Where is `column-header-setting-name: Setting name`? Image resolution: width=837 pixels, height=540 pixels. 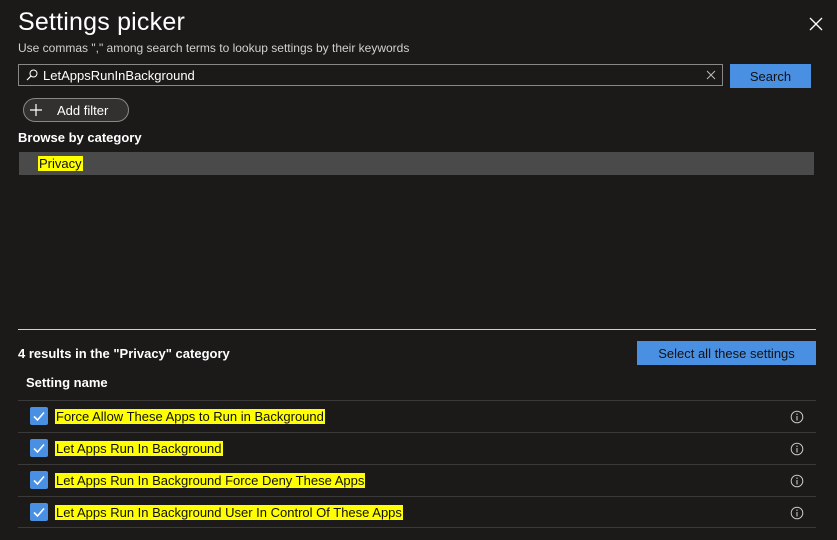 column-header-setting-name: Setting name is located at coordinates (67, 382).